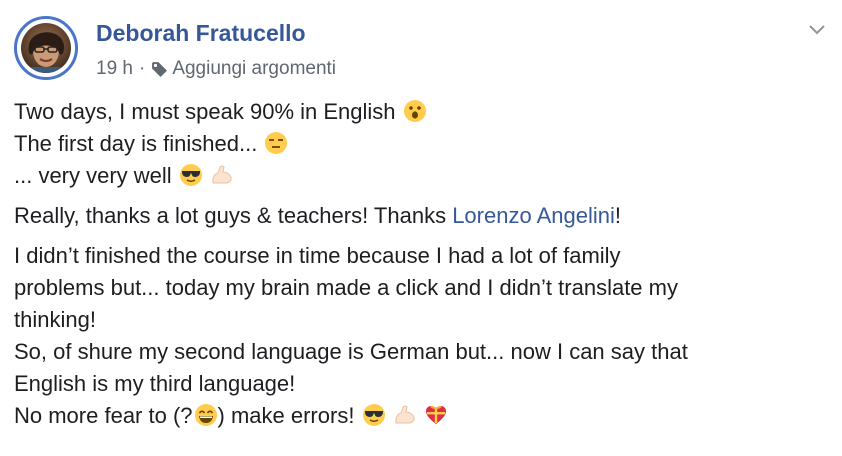 Image resolution: width=842 pixels, height=456 pixels. What do you see at coordinates (254, 69) in the screenshot?
I see `add-topics-link: Aggiungi argomenti` at bounding box center [254, 69].